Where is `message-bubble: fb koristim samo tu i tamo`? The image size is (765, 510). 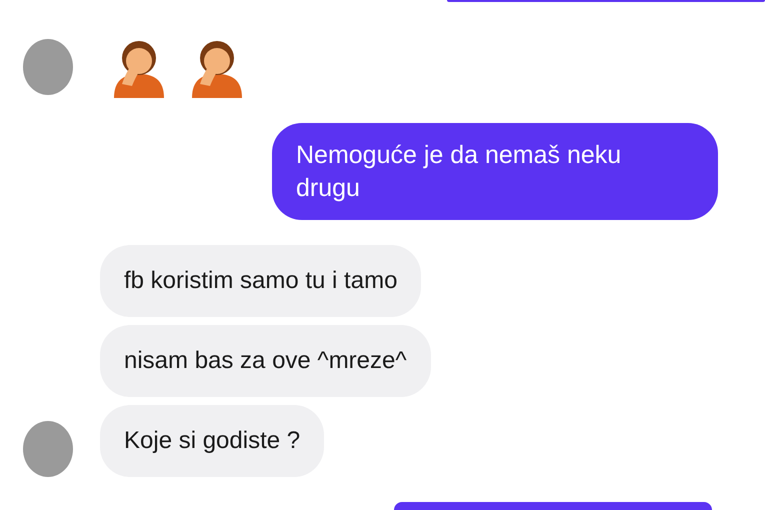
message-bubble: fb koristim samo tu i tamo is located at coordinates (261, 281).